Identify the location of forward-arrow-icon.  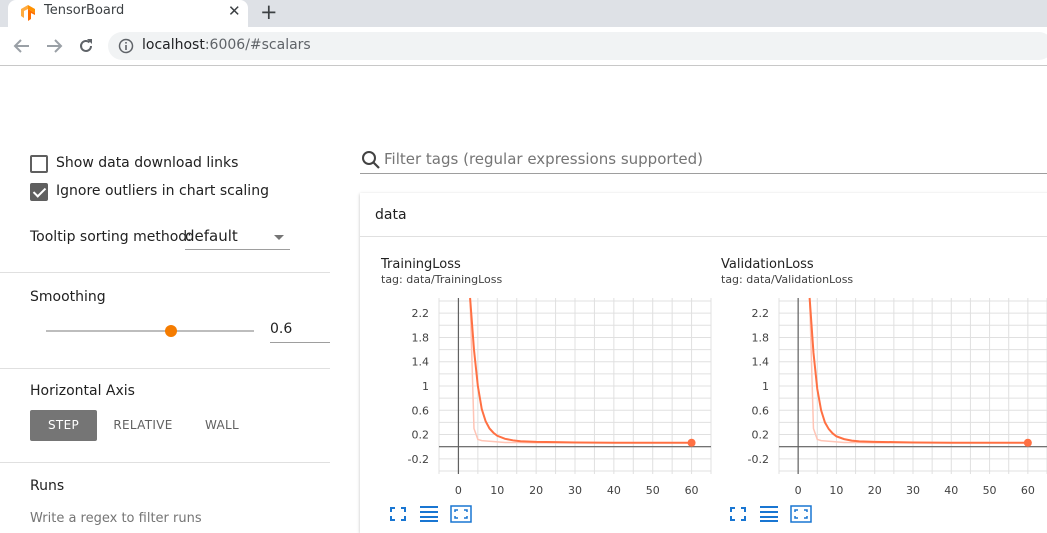
(54, 46).